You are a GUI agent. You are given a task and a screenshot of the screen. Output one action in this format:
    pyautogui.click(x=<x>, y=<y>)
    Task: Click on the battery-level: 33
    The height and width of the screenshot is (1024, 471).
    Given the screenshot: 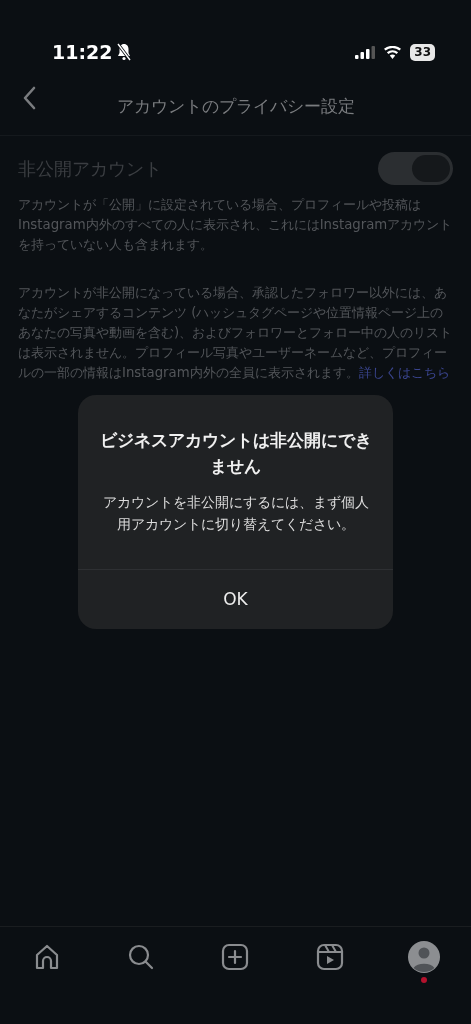 What is the action you would take?
    pyautogui.click(x=422, y=52)
    